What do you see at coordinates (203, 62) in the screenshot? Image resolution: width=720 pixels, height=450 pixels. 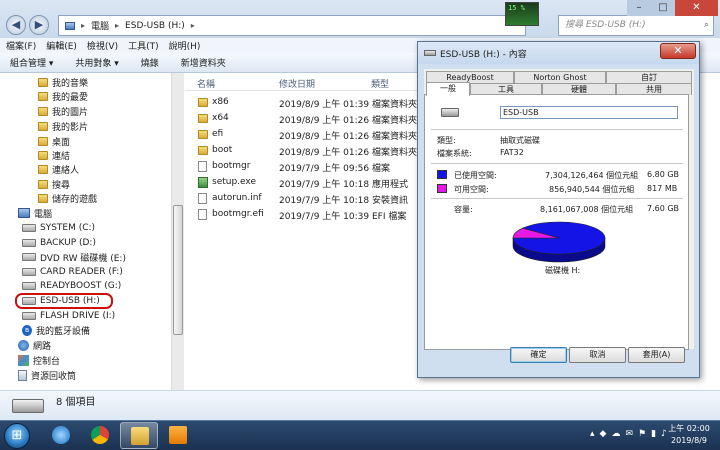 I see `new-folder-button: 新增資料夾` at bounding box center [203, 62].